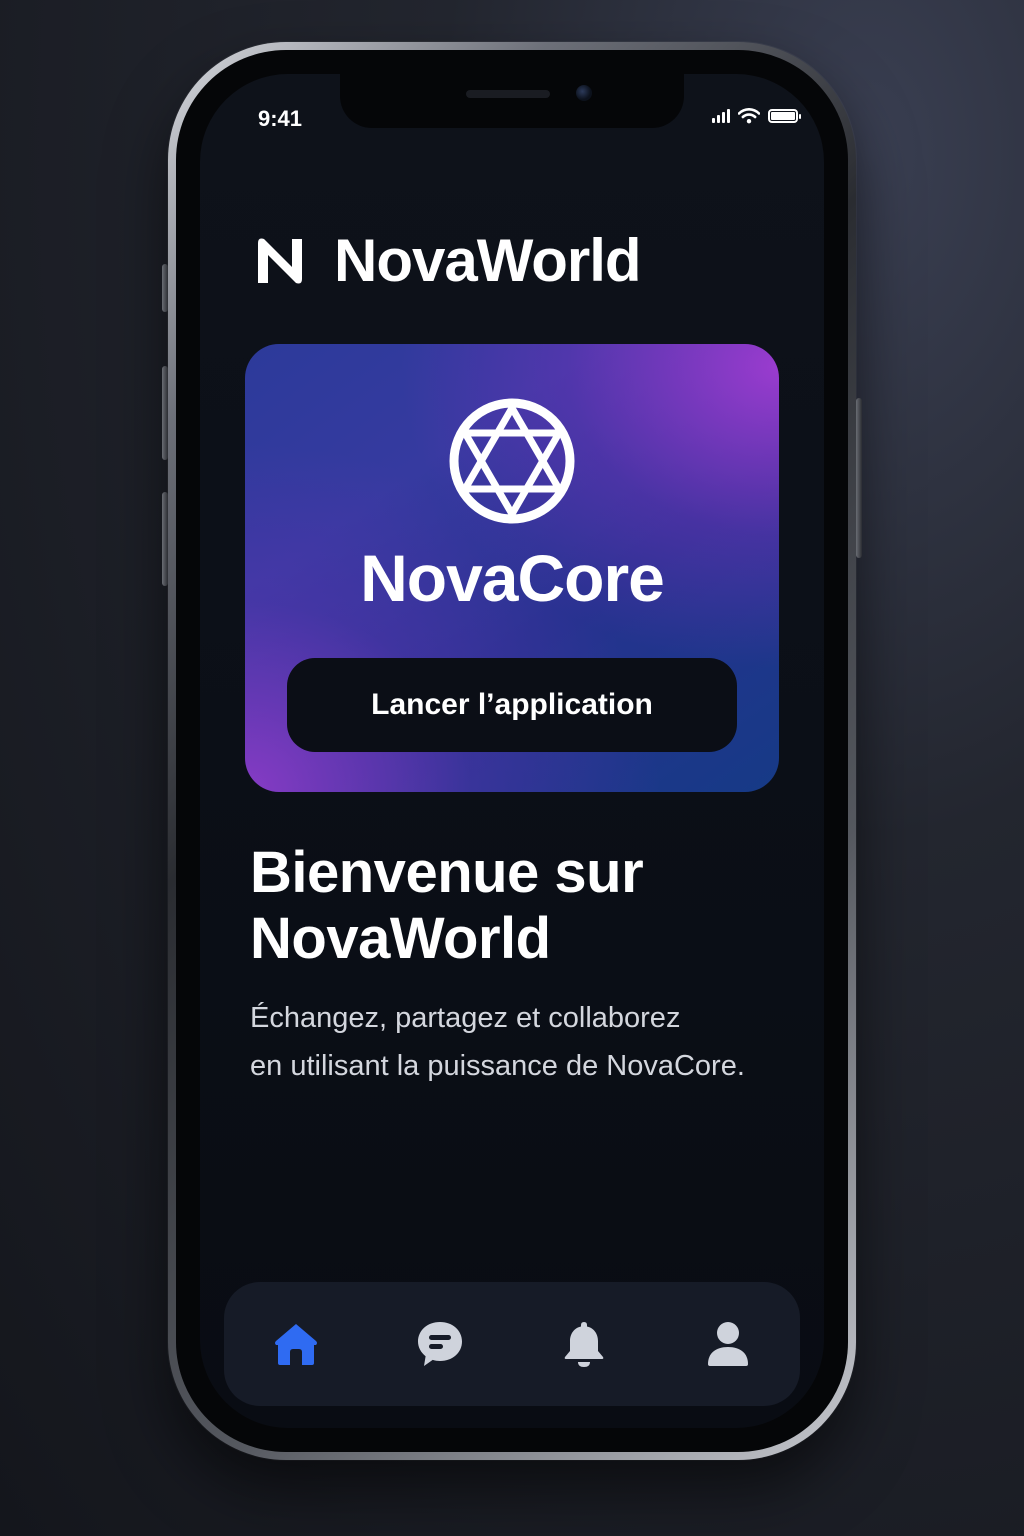  I want to click on tab-messages, so click(440, 1344).